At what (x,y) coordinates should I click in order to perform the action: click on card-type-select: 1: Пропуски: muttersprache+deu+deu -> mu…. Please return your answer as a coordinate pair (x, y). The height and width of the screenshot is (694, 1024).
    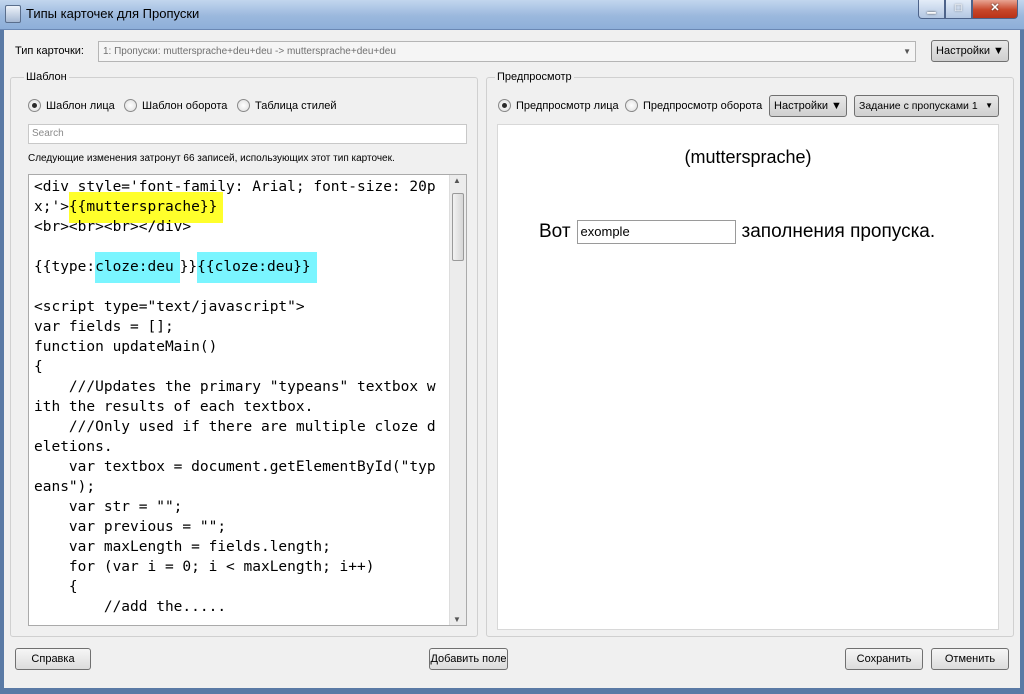
    Looking at the image, I should click on (507, 51).